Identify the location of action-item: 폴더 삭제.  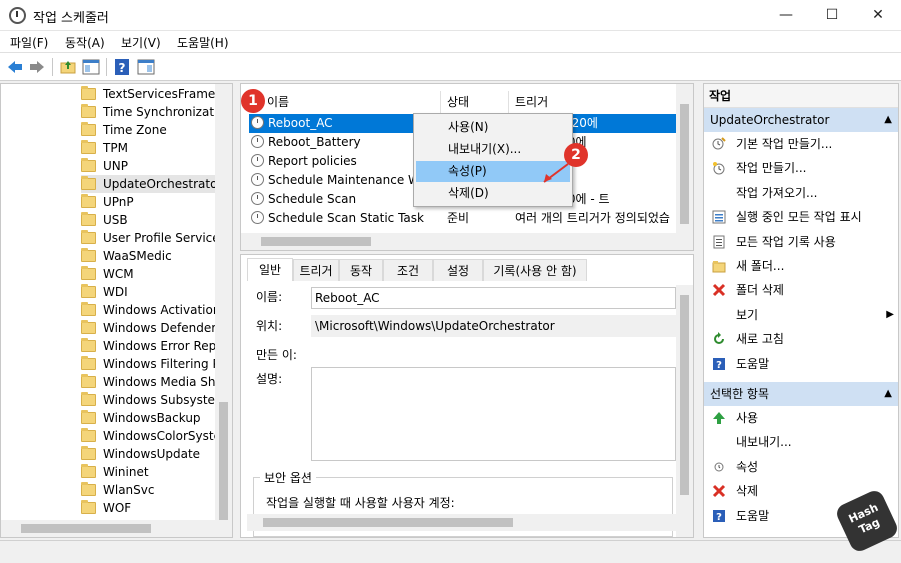
(803, 290).